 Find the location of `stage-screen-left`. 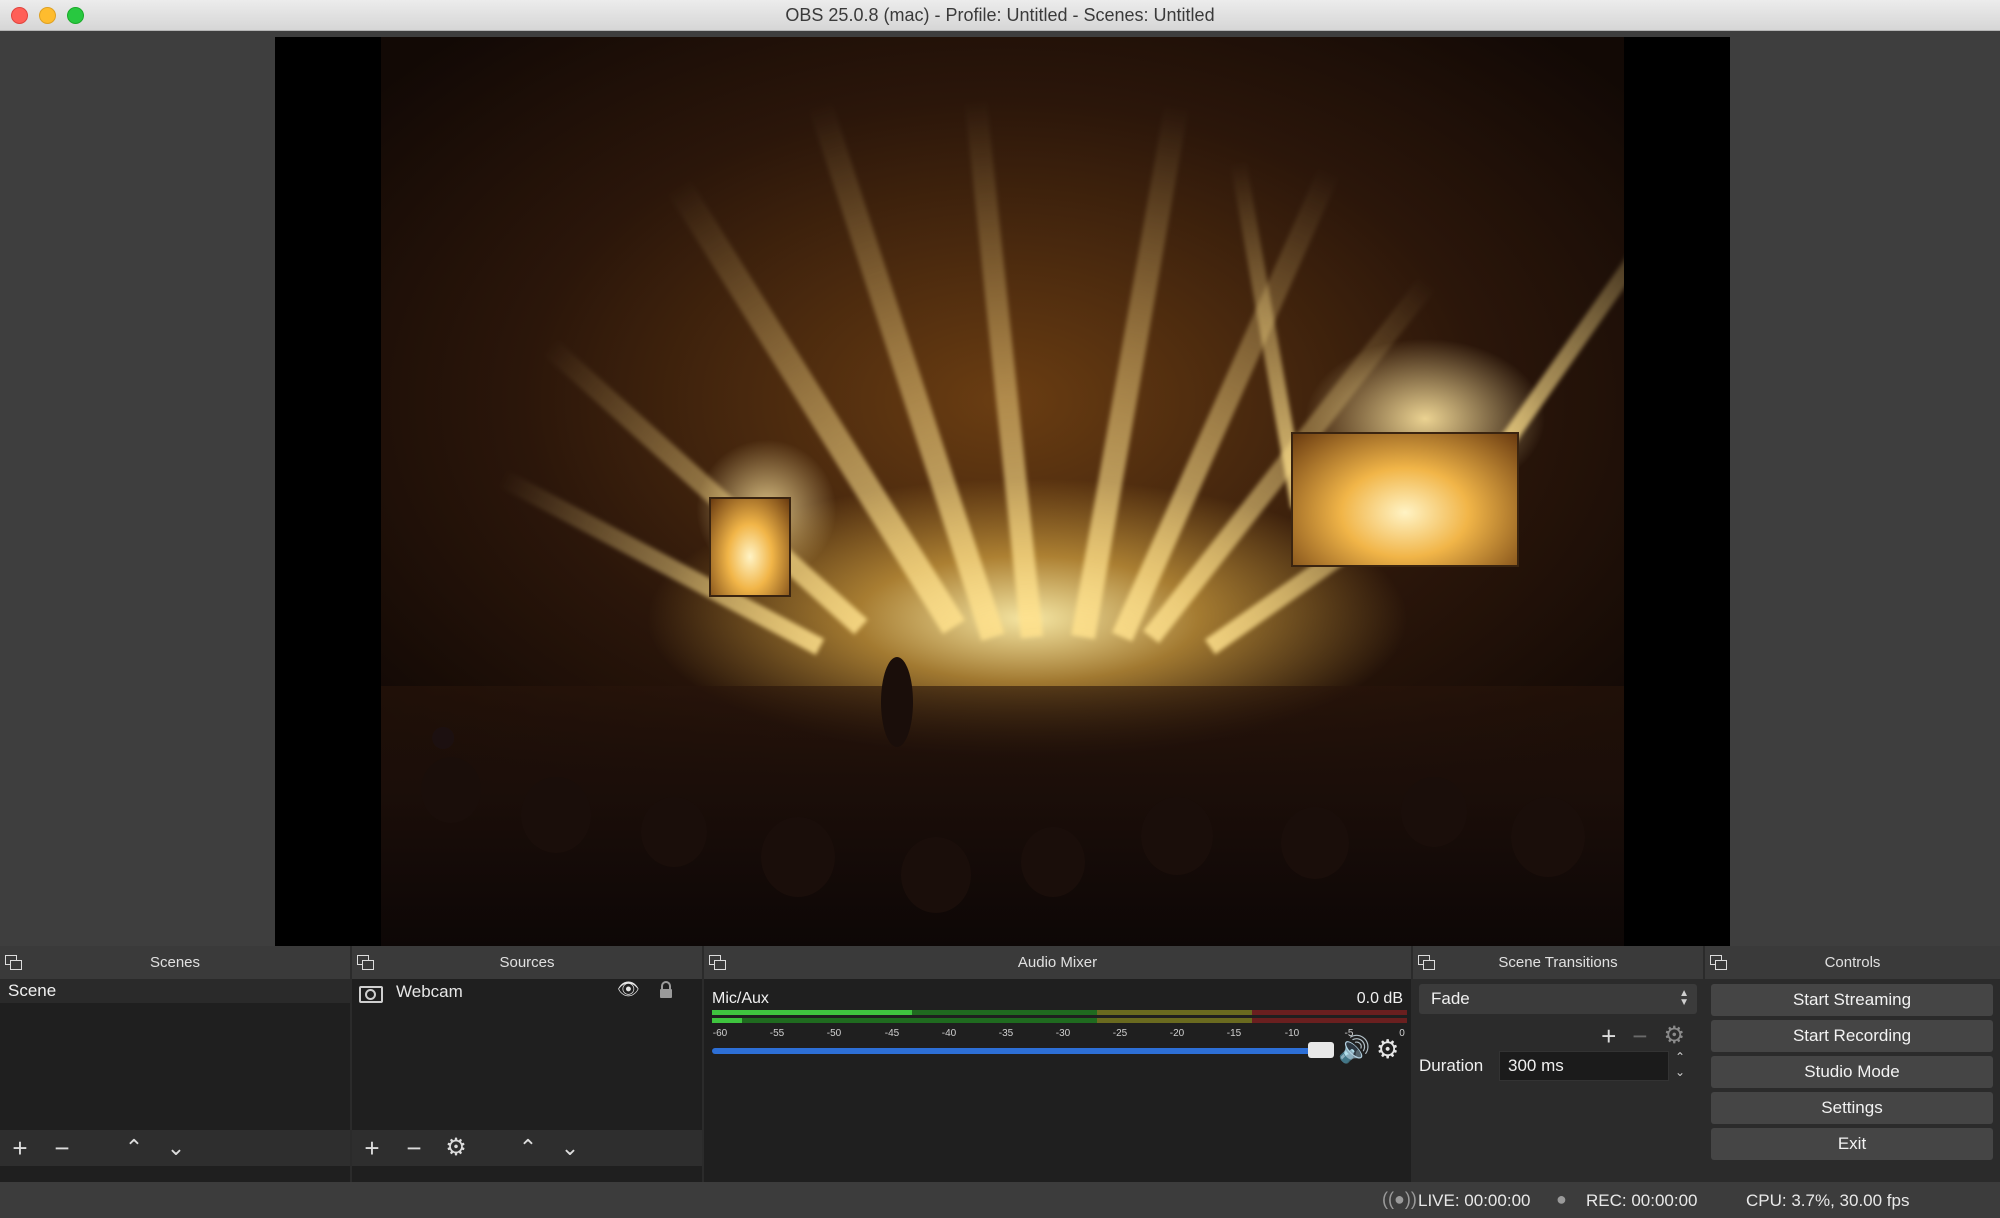

stage-screen-left is located at coordinates (750, 547).